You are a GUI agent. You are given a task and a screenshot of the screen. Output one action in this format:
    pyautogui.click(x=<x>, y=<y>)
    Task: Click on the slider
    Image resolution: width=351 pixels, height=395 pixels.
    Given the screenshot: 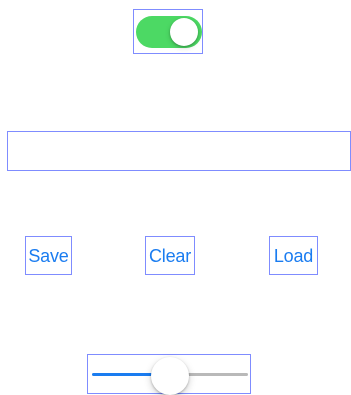 What is the action you would take?
    pyautogui.click(x=169, y=374)
    